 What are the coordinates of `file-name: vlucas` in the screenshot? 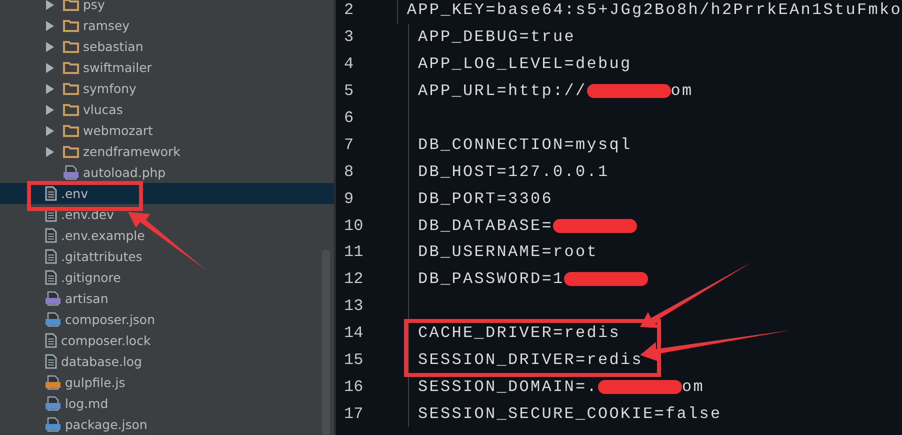 It's located at (103, 109).